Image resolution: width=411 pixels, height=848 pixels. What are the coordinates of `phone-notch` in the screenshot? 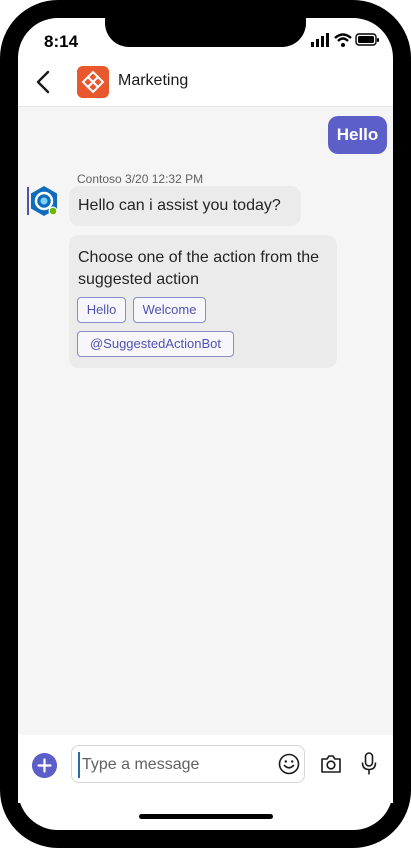 It's located at (205, 23).